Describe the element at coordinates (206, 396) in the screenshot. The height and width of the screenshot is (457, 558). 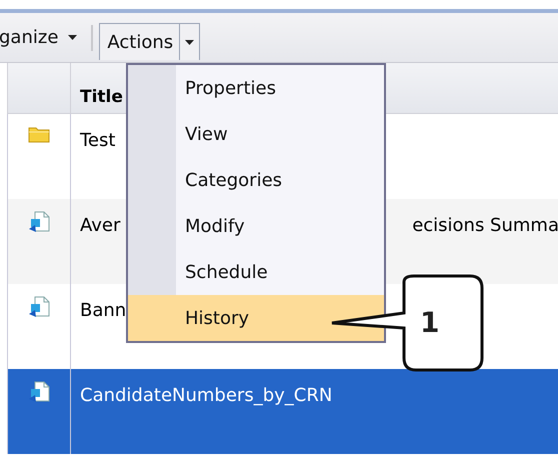
I see `report-title: CandidateNumbers_by_CRN` at that location.